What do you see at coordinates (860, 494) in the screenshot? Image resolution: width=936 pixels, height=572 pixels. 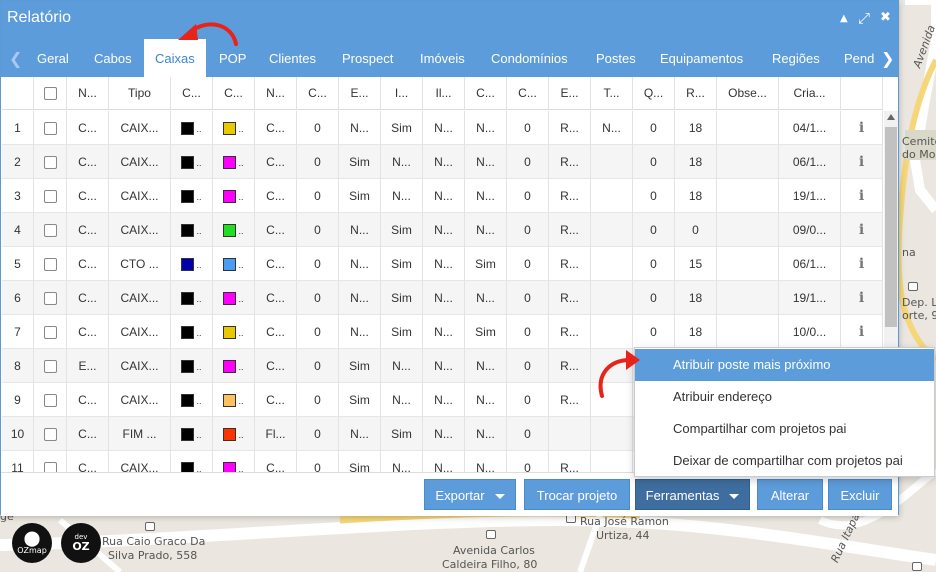 I see `excluir-button: Excluir` at bounding box center [860, 494].